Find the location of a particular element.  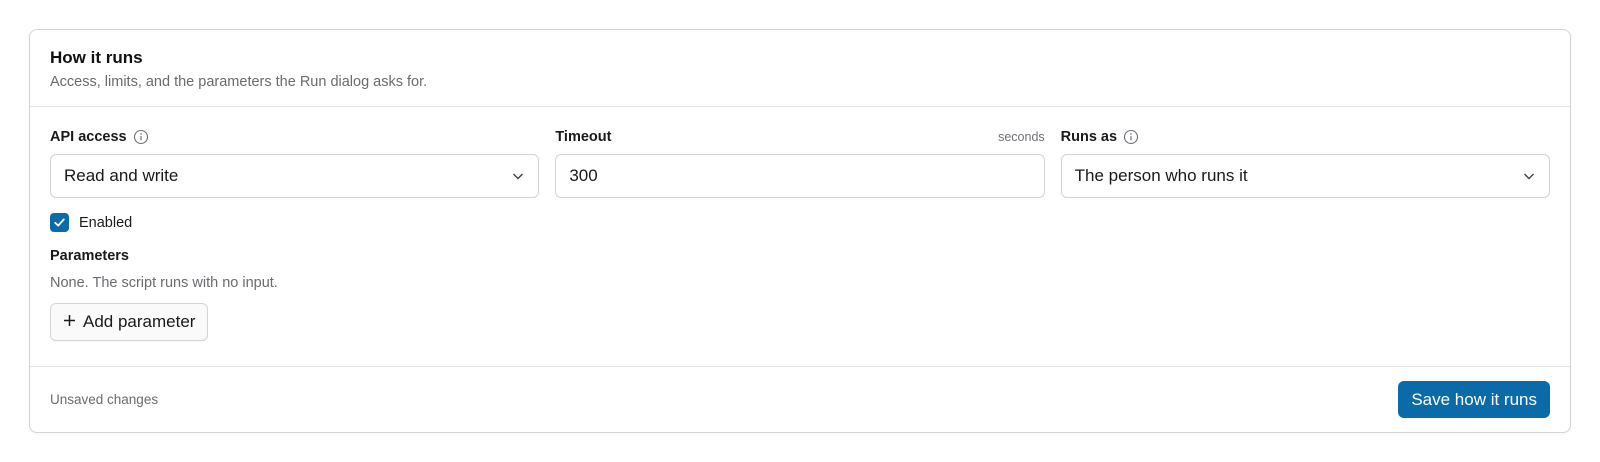

enabled-checkbox is located at coordinates (59, 222).